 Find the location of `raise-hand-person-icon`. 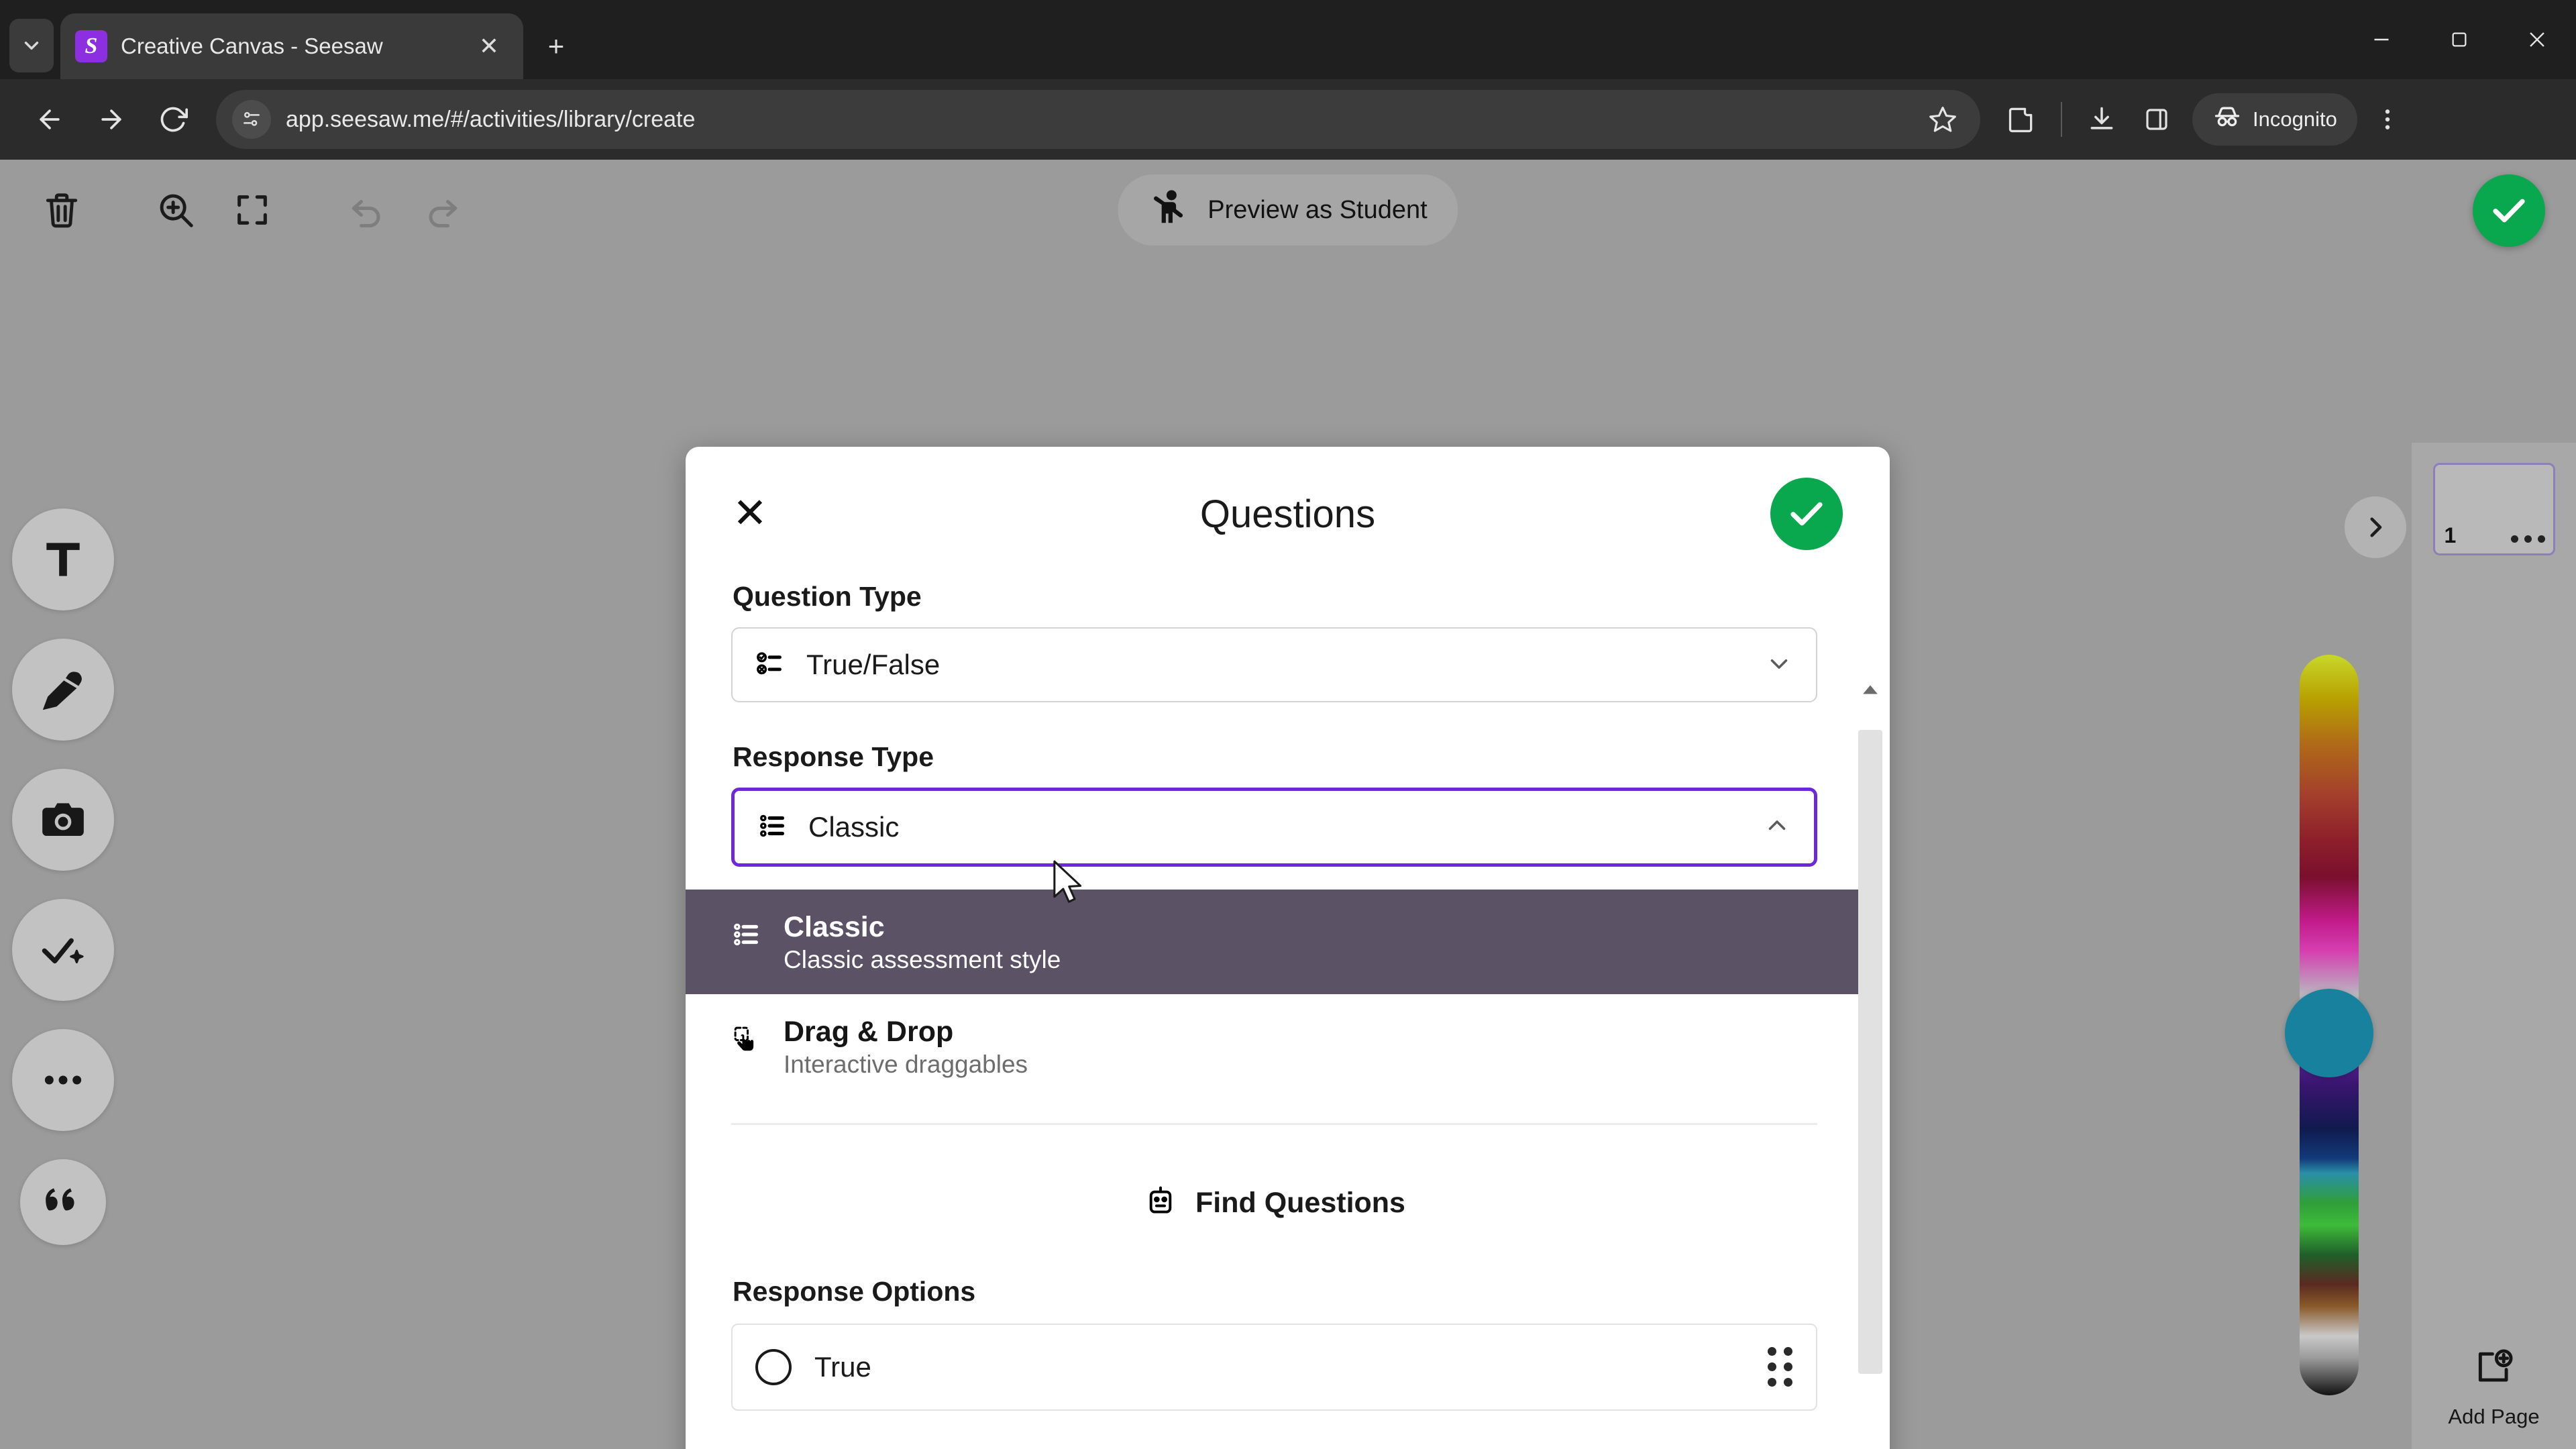

raise-hand-person-icon is located at coordinates (1169, 210).